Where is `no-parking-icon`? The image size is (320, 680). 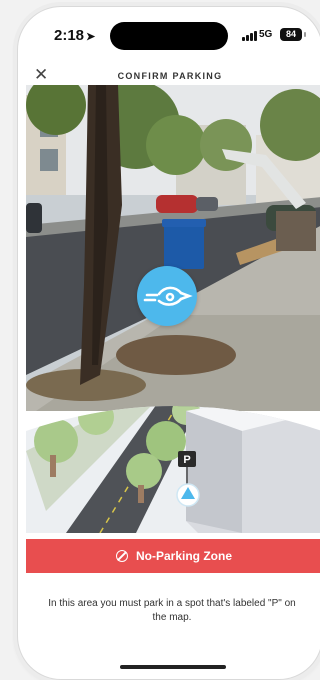 no-parking-icon is located at coordinates (121, 556).